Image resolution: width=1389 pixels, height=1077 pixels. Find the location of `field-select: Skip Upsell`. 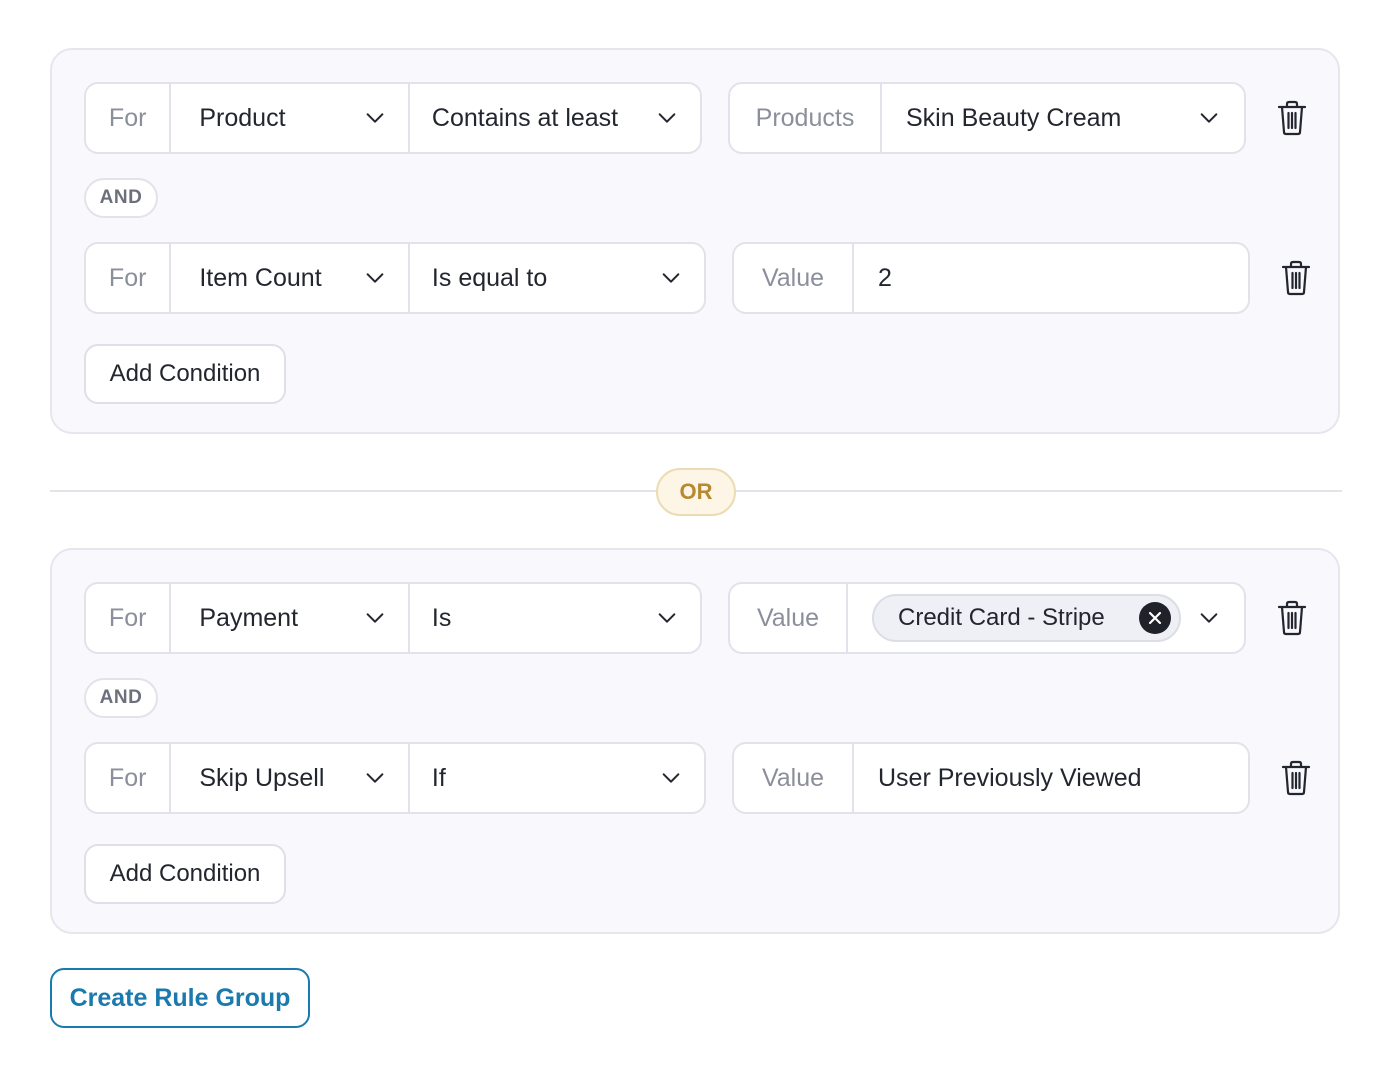

field-select: Skip Upsell is located at coordinates (288, 778).